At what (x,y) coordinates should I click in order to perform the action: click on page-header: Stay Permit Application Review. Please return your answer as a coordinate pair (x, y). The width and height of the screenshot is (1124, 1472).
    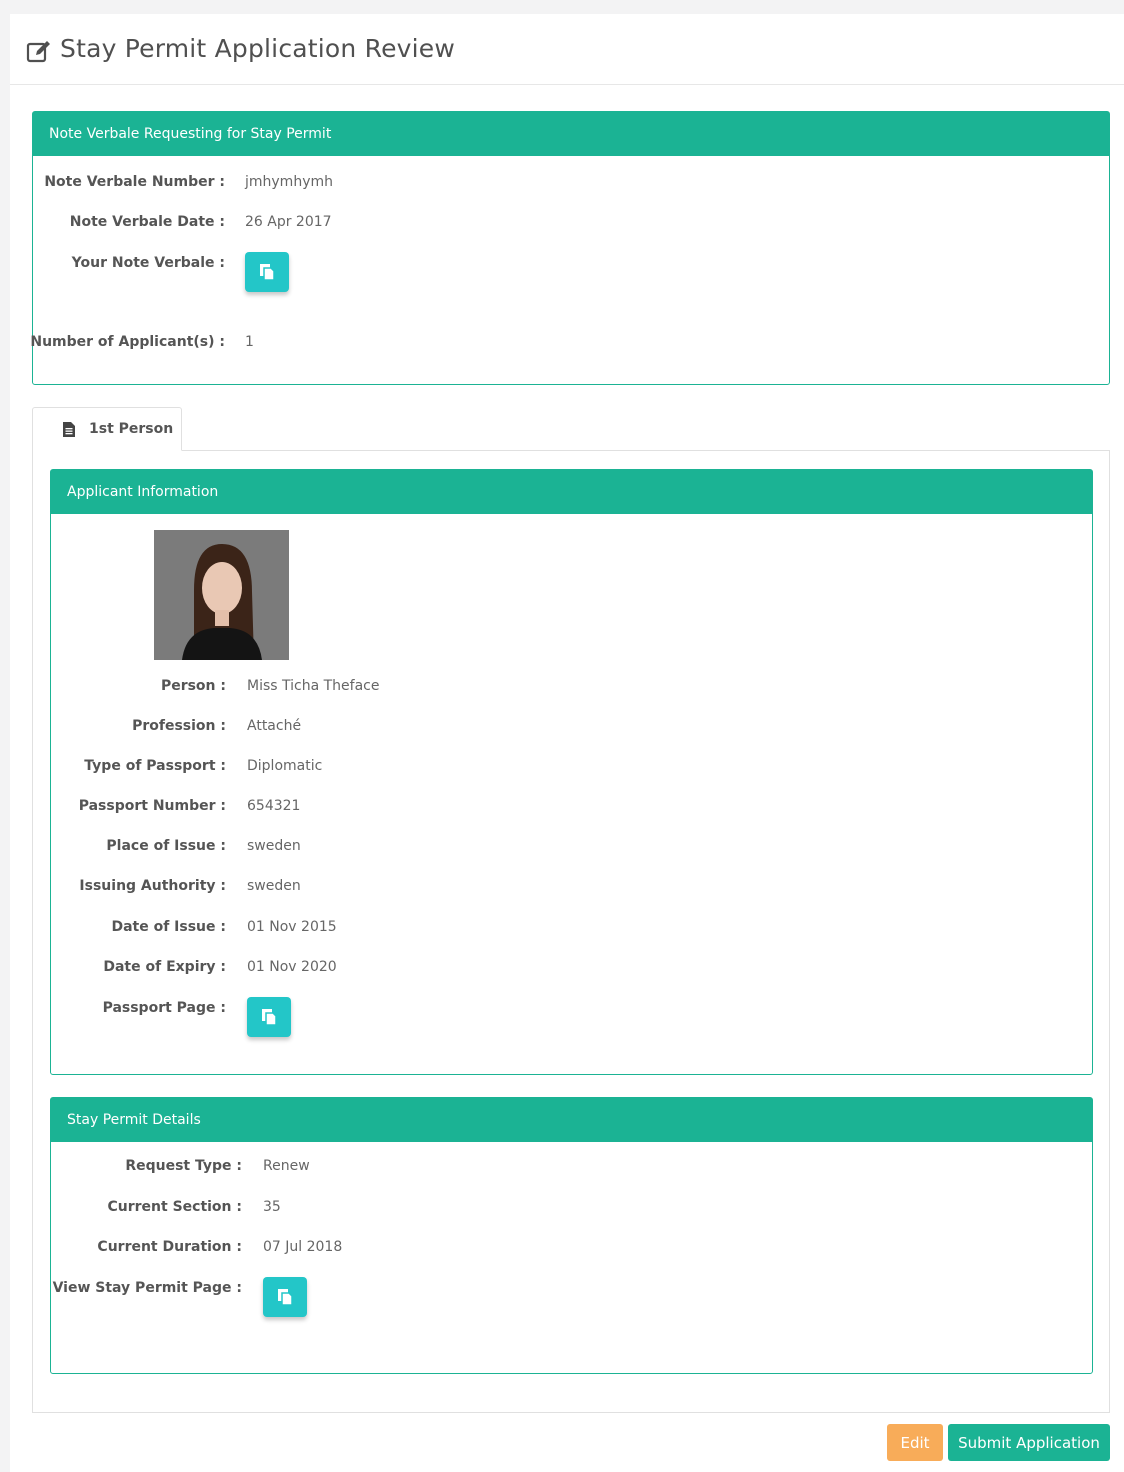
    Looking at the image, I should click on (567, 49).